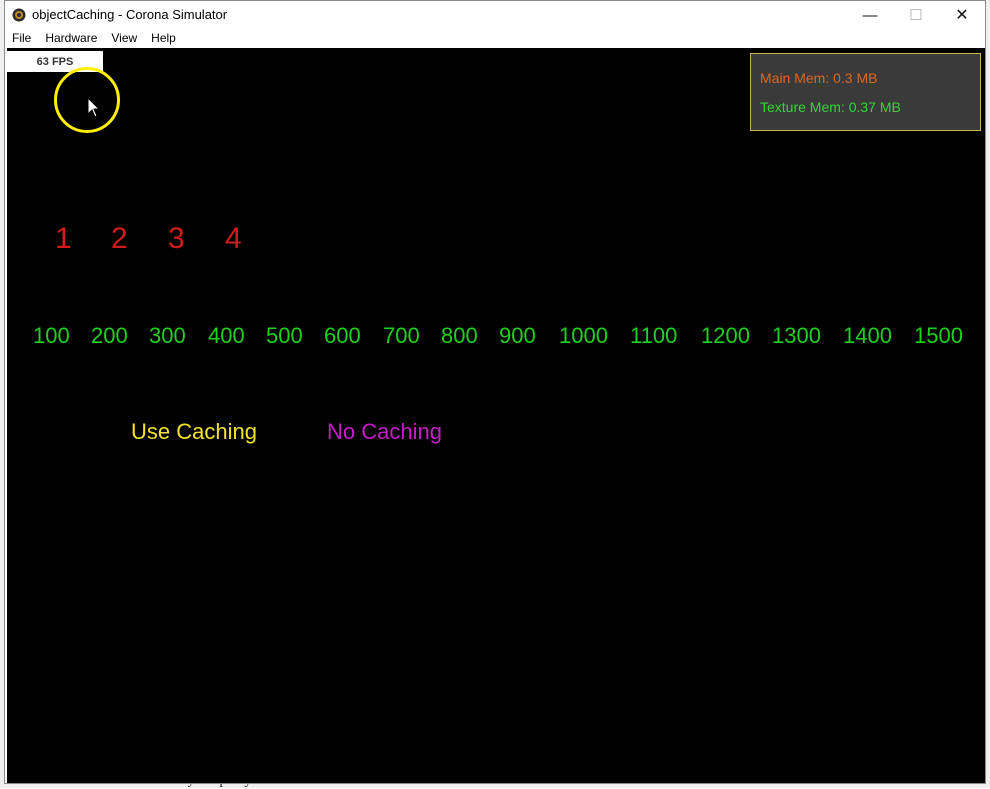  What do you see at coordinates (583, 336) in the screenshot?
I see `count-option-1000: 1000` at bounding box center [583, 336].